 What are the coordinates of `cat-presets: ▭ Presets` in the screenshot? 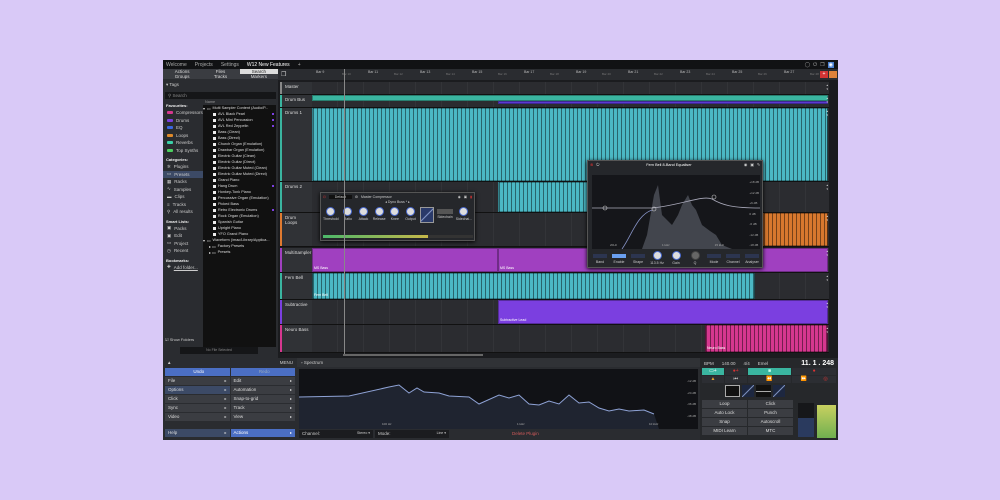 It's located at (183, 174).